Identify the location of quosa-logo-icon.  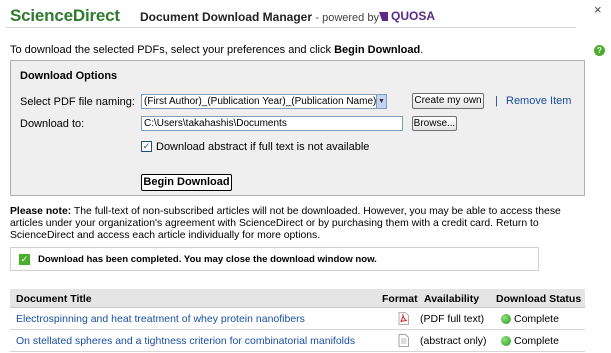
(383, 16).